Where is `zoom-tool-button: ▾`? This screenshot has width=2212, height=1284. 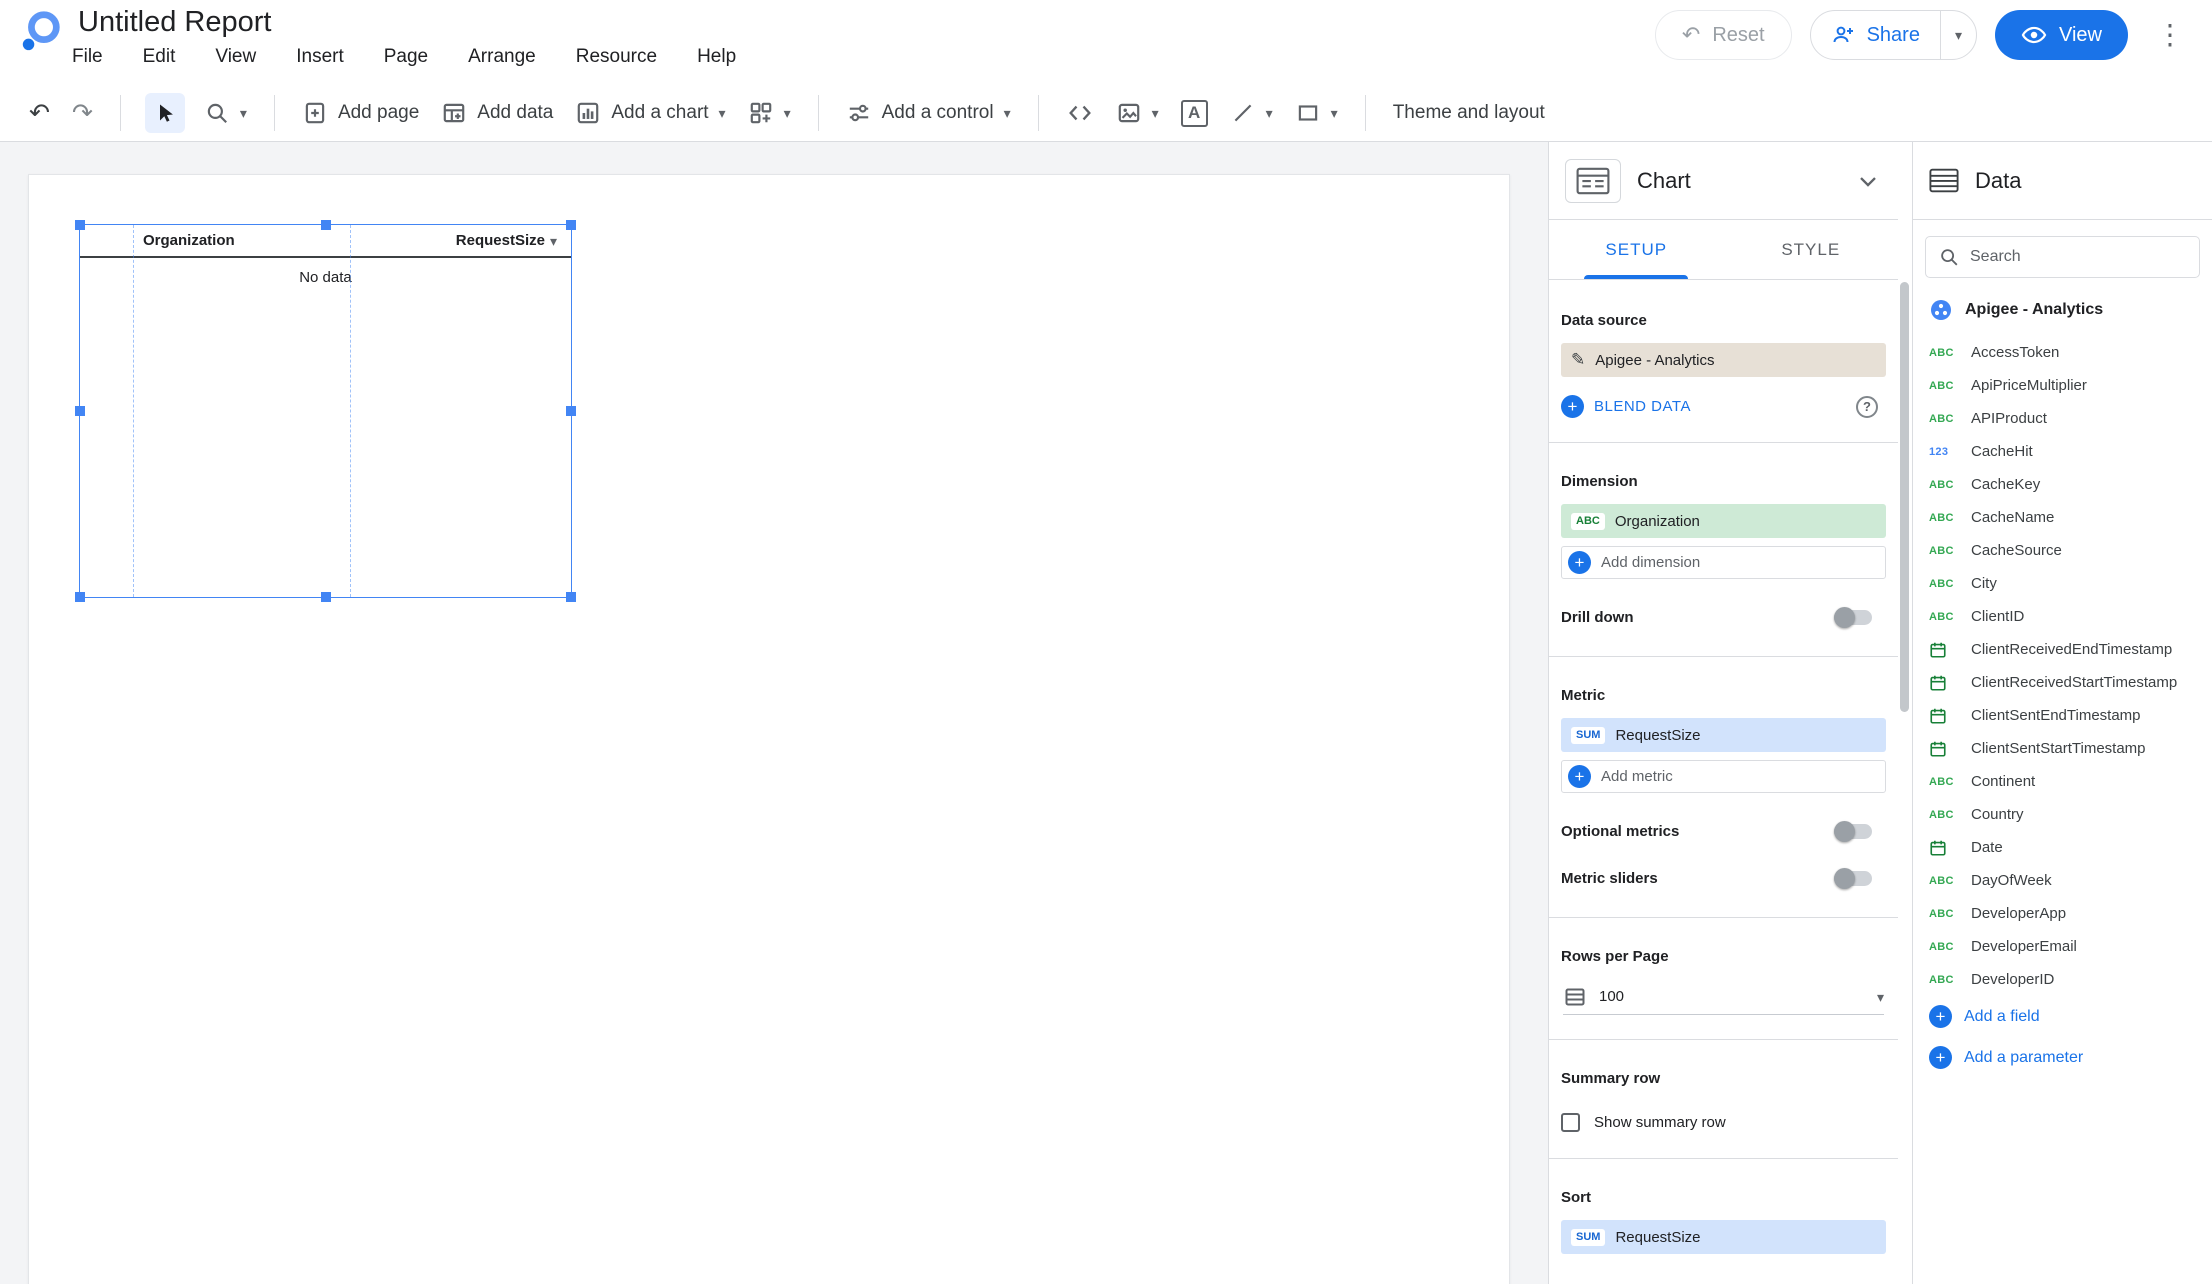 zoom-tool-button: ▾ is located at coordinates (225, 113).